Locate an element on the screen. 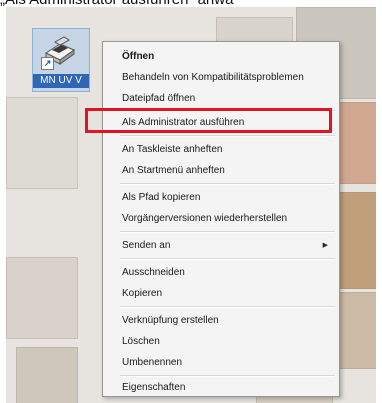  menu-item-umbenennen: Umbenennen is located at coordinates (221, 362).